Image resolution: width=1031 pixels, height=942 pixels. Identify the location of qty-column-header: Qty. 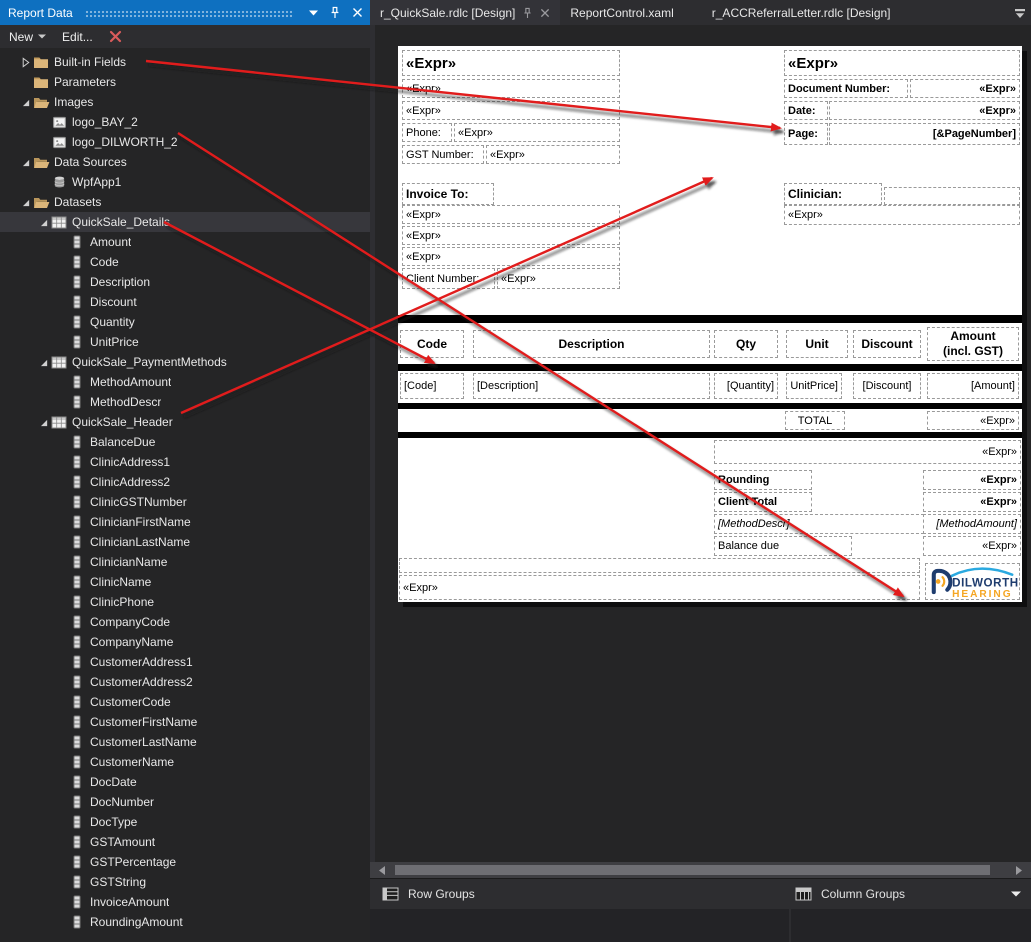
(746, 344).